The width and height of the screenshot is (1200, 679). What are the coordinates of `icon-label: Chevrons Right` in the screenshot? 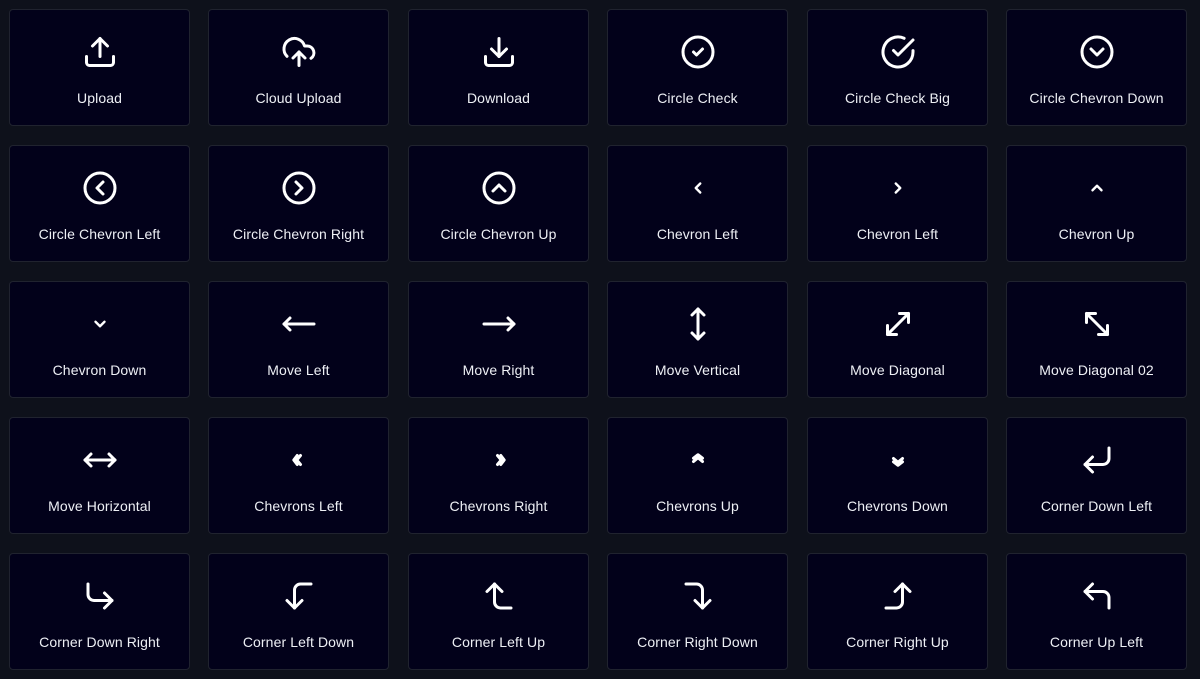 It's located at (498, 506).